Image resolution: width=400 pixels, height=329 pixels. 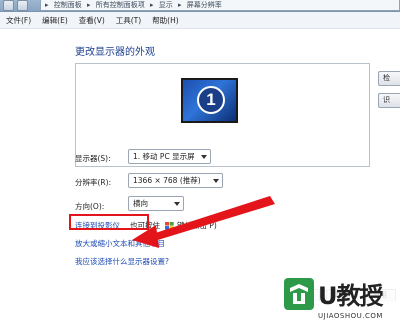 What do you see at coordinates (204, 5) in the screenshot?
I see `breadcrumb-resolution: 屏幕分辨率` at bounding box center [204, 5].